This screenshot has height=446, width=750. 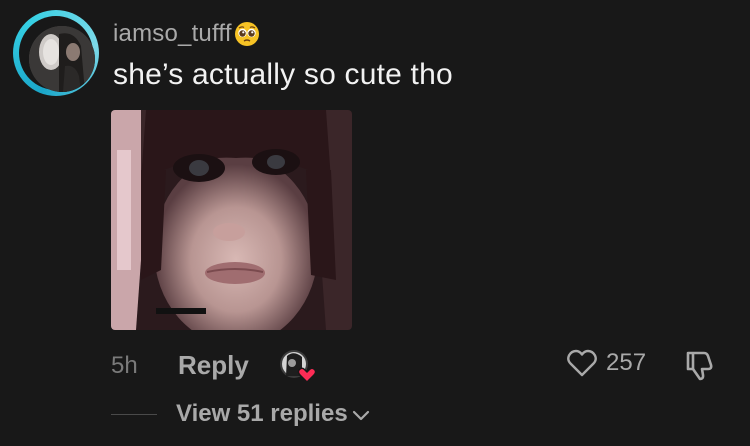 What do you see at coordinates (262, 414) in the screenshot?
I see `view-replies-button: View 51 replies` at bounding box center [262, 414].